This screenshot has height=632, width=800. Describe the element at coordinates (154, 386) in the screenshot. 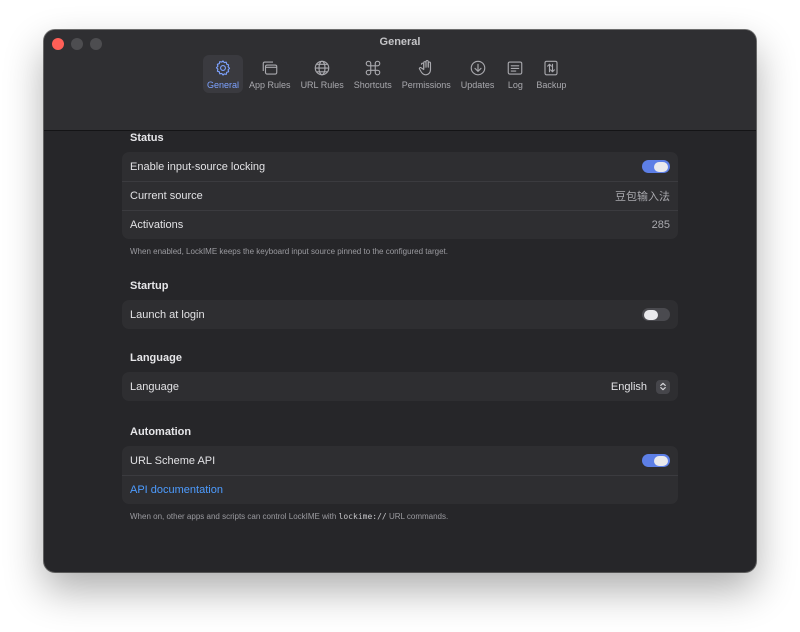

I see `language-label: Language` at that location.